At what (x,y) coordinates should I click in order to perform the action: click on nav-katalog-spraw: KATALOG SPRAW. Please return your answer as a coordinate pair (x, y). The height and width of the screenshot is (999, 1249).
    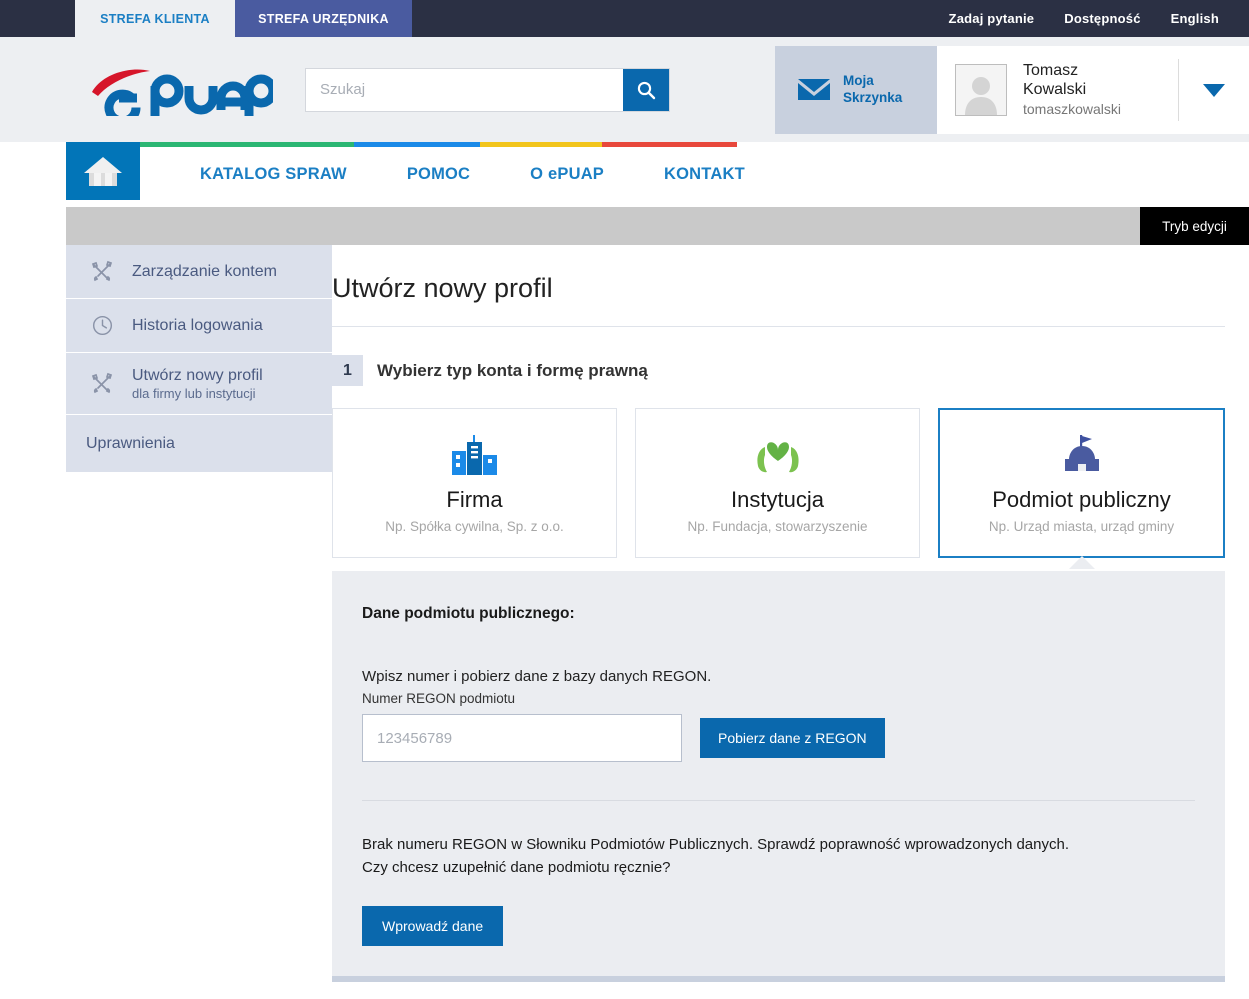
    Looking at the image, I should click on (273, 174).